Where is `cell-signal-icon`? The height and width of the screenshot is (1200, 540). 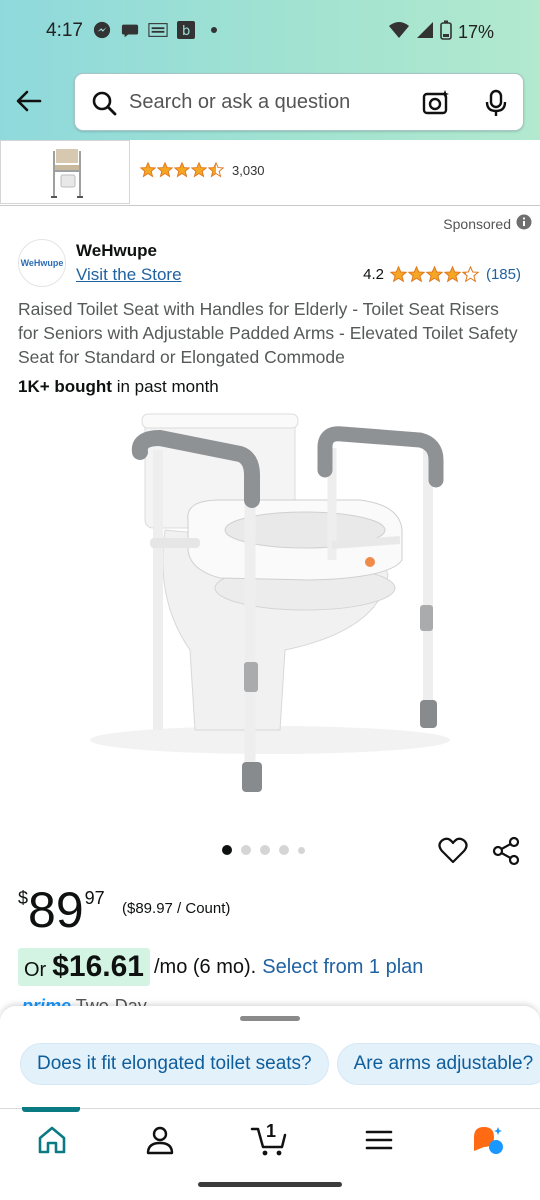
cell-signal-icon is located at coordinates (425, 32).